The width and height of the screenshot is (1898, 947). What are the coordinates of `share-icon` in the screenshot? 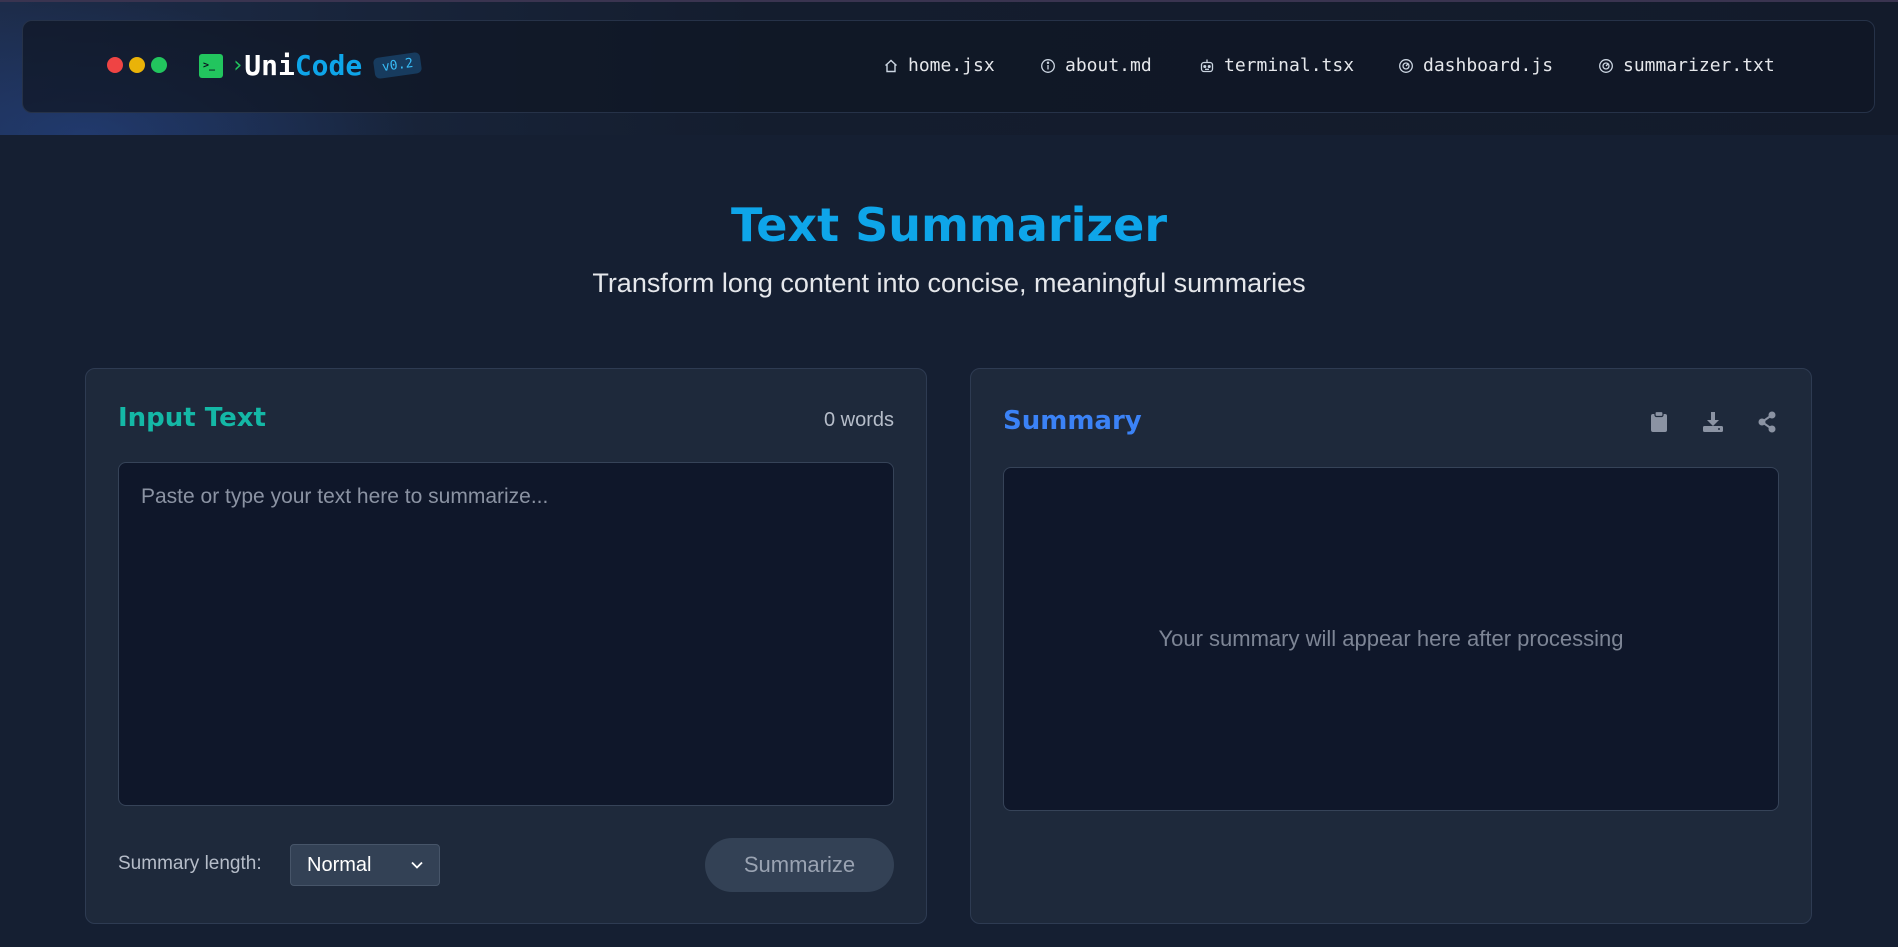 It's located at (1767, 422).